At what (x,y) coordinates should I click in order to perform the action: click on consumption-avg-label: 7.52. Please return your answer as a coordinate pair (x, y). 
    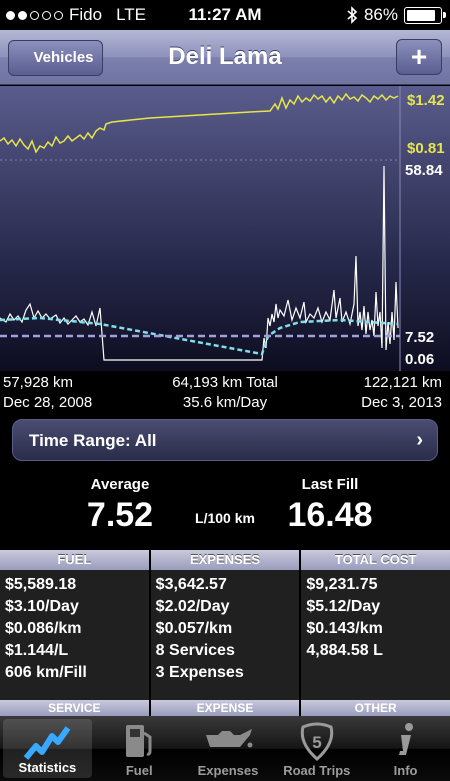
    Looking at the image, I should click on (420, 337).